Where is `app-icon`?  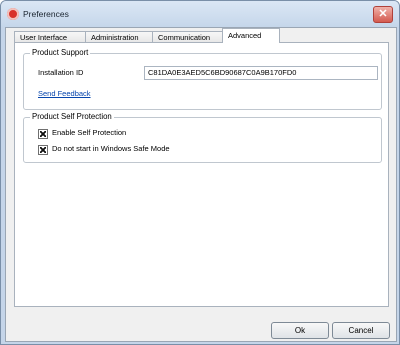 app-icon is located at coordinates (13, 14).